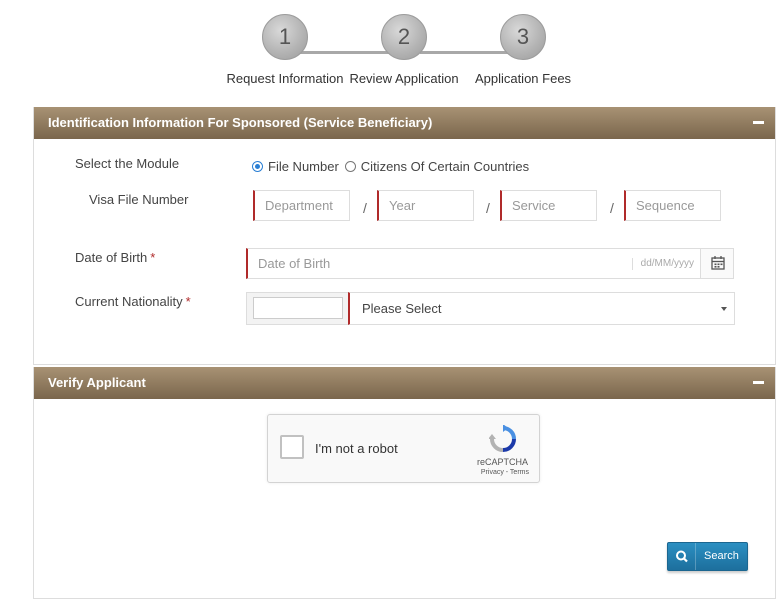 This screenshot has width=783, height=606. What do you see at coordinates (404, 37) in the screenshot?
I see `step-number: 2` at bounding box center [404, 37].